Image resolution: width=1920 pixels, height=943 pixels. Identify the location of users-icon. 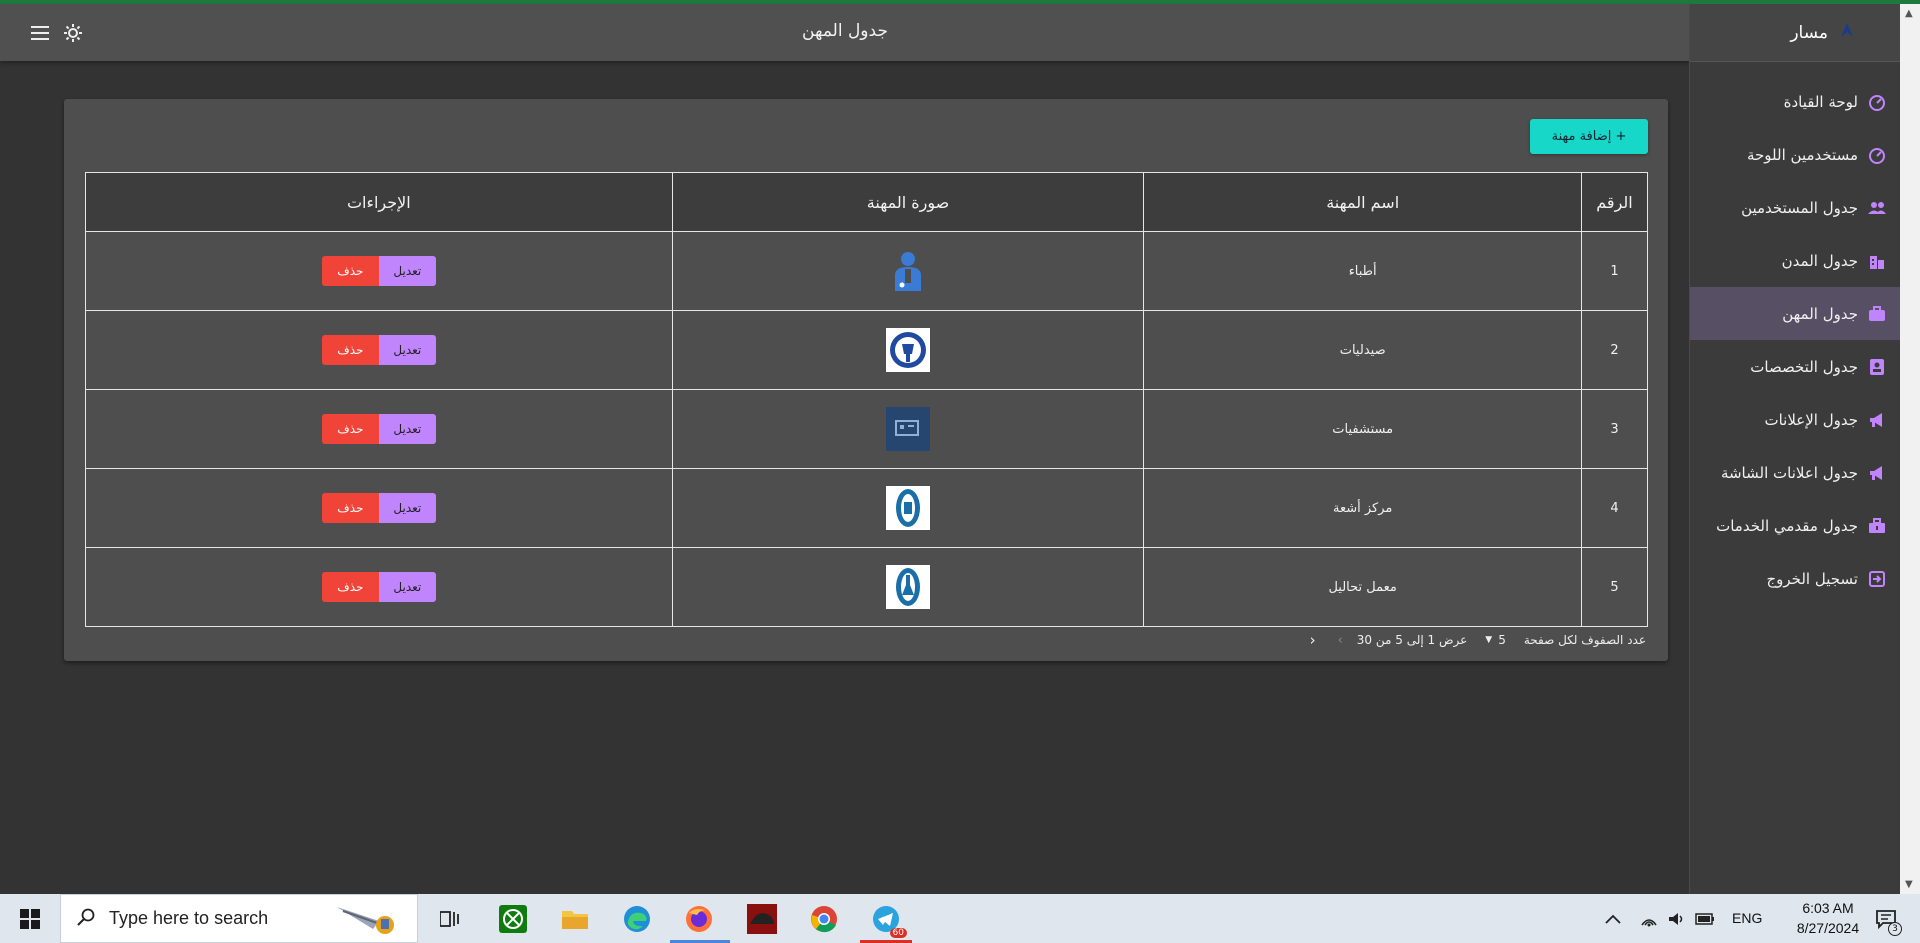
(1877, 207).